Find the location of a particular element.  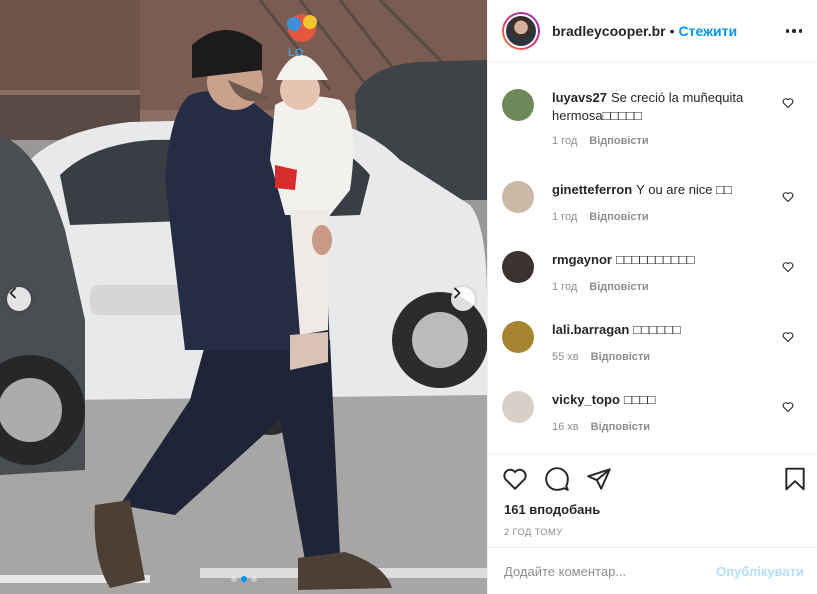

comment-text: □□□□ is located at coordinates (639, 399).